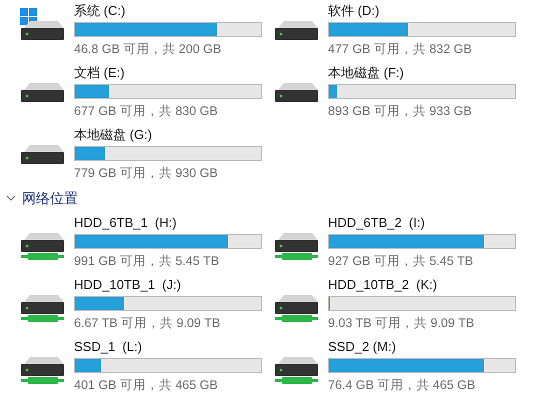  I want to click on drive-name: 本地磁盘 (G:), so click(113, 135).